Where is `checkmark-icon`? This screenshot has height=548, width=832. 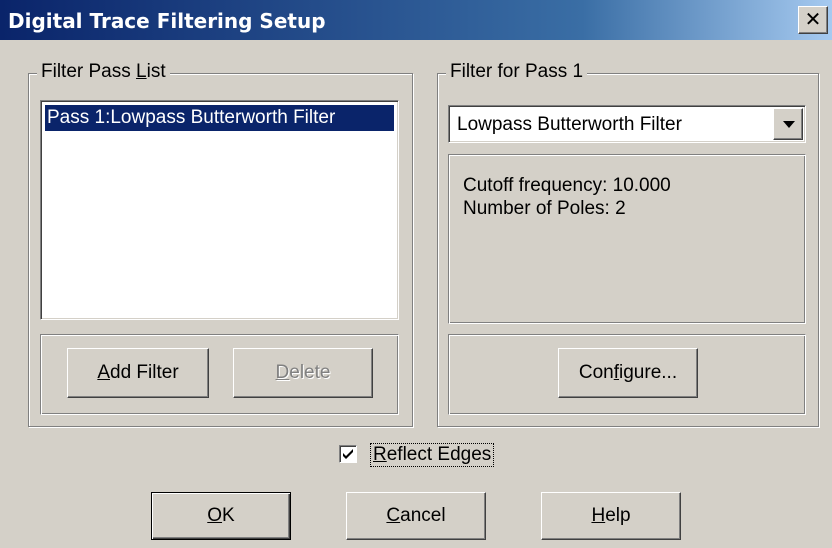 checkmark-icon is located at coordinates (348, 454).